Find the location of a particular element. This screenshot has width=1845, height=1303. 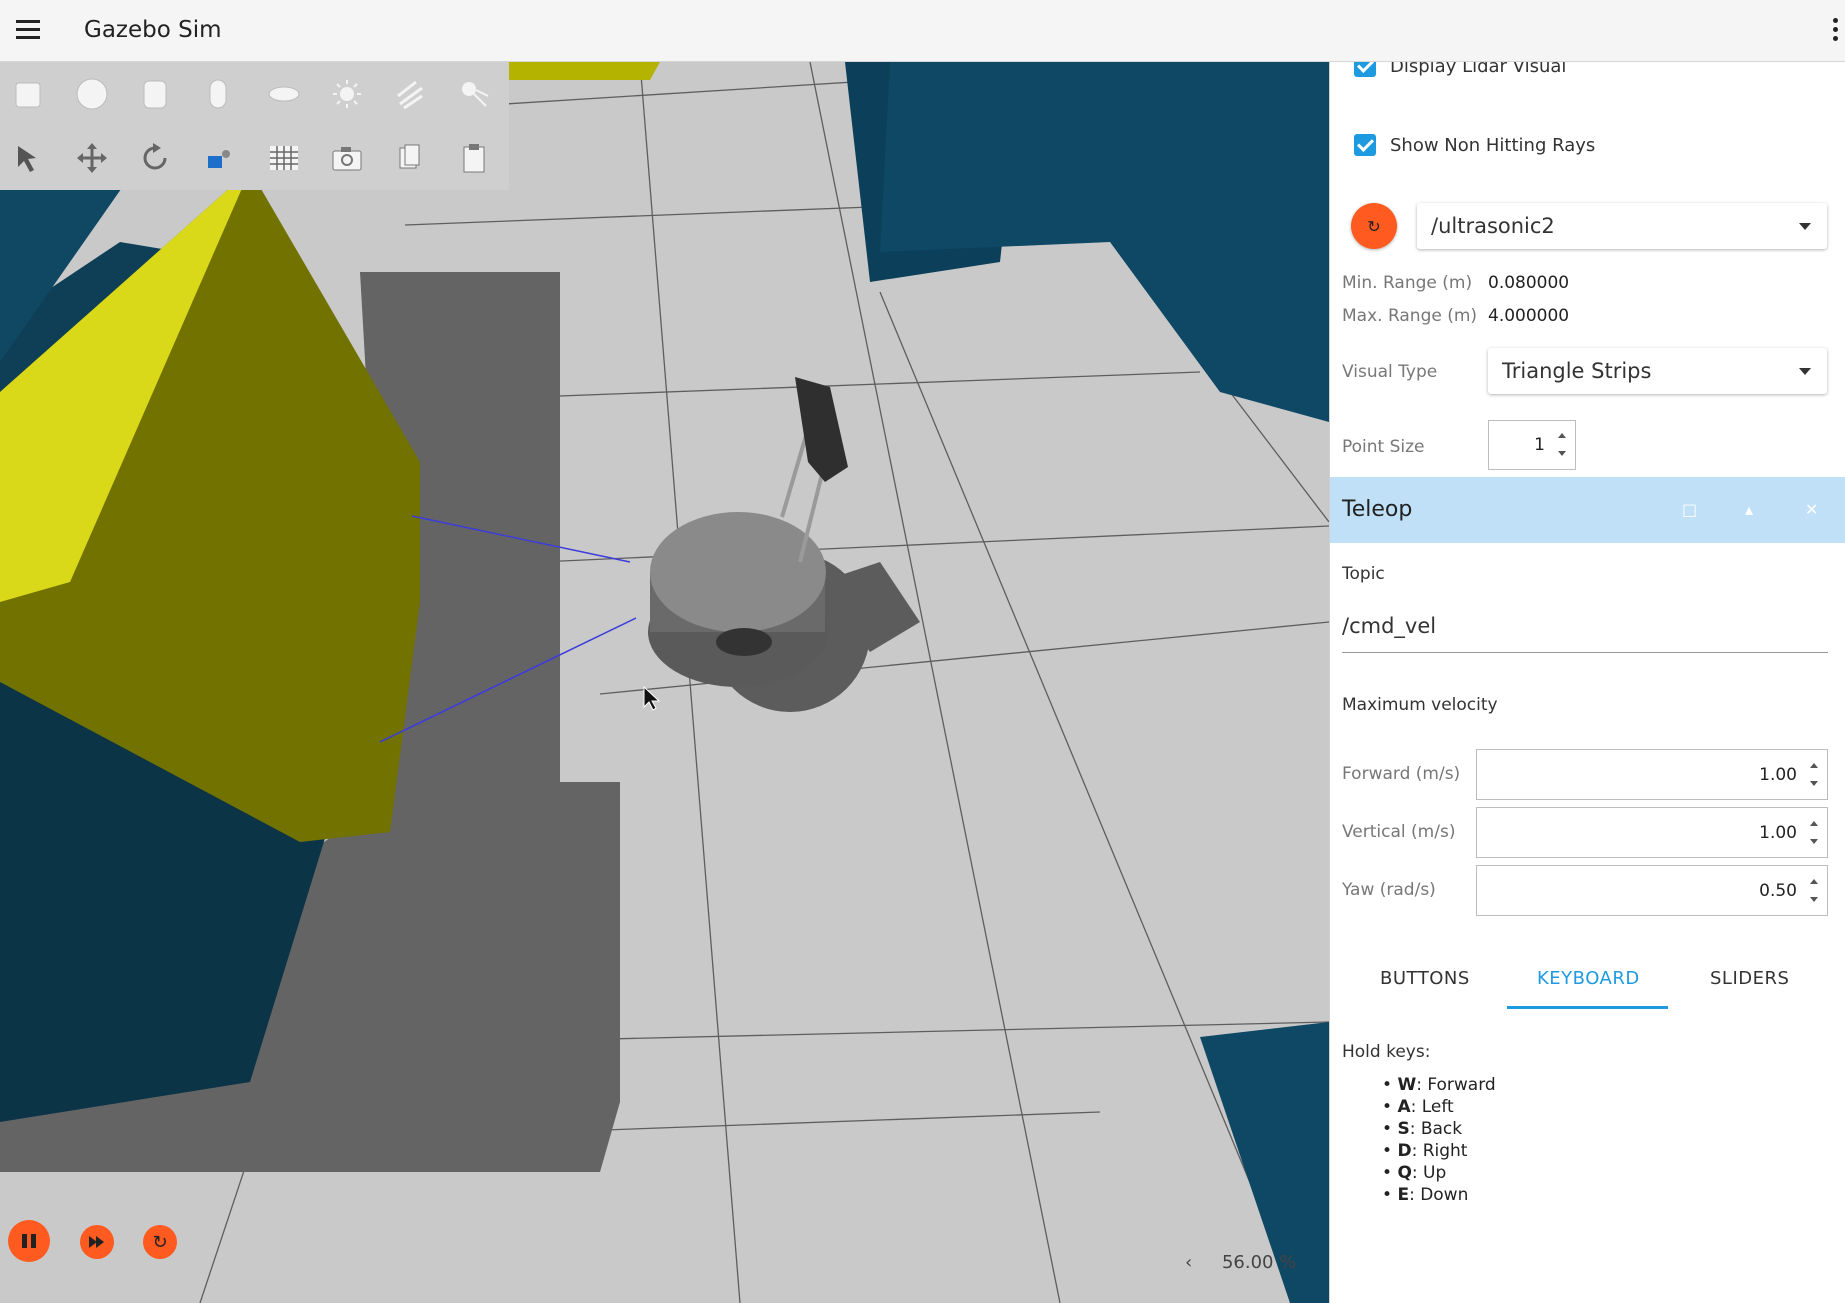

pause-button is located at coordinates (29, 1241).